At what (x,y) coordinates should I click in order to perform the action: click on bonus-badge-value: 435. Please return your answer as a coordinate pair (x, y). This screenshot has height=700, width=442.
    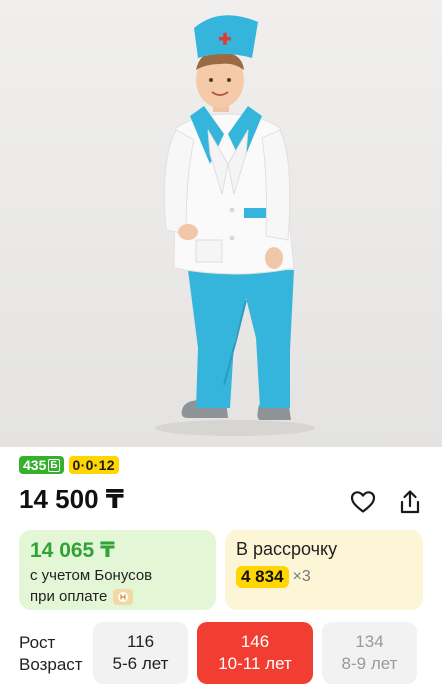
    Looking at the image, I should click on (35, 465).